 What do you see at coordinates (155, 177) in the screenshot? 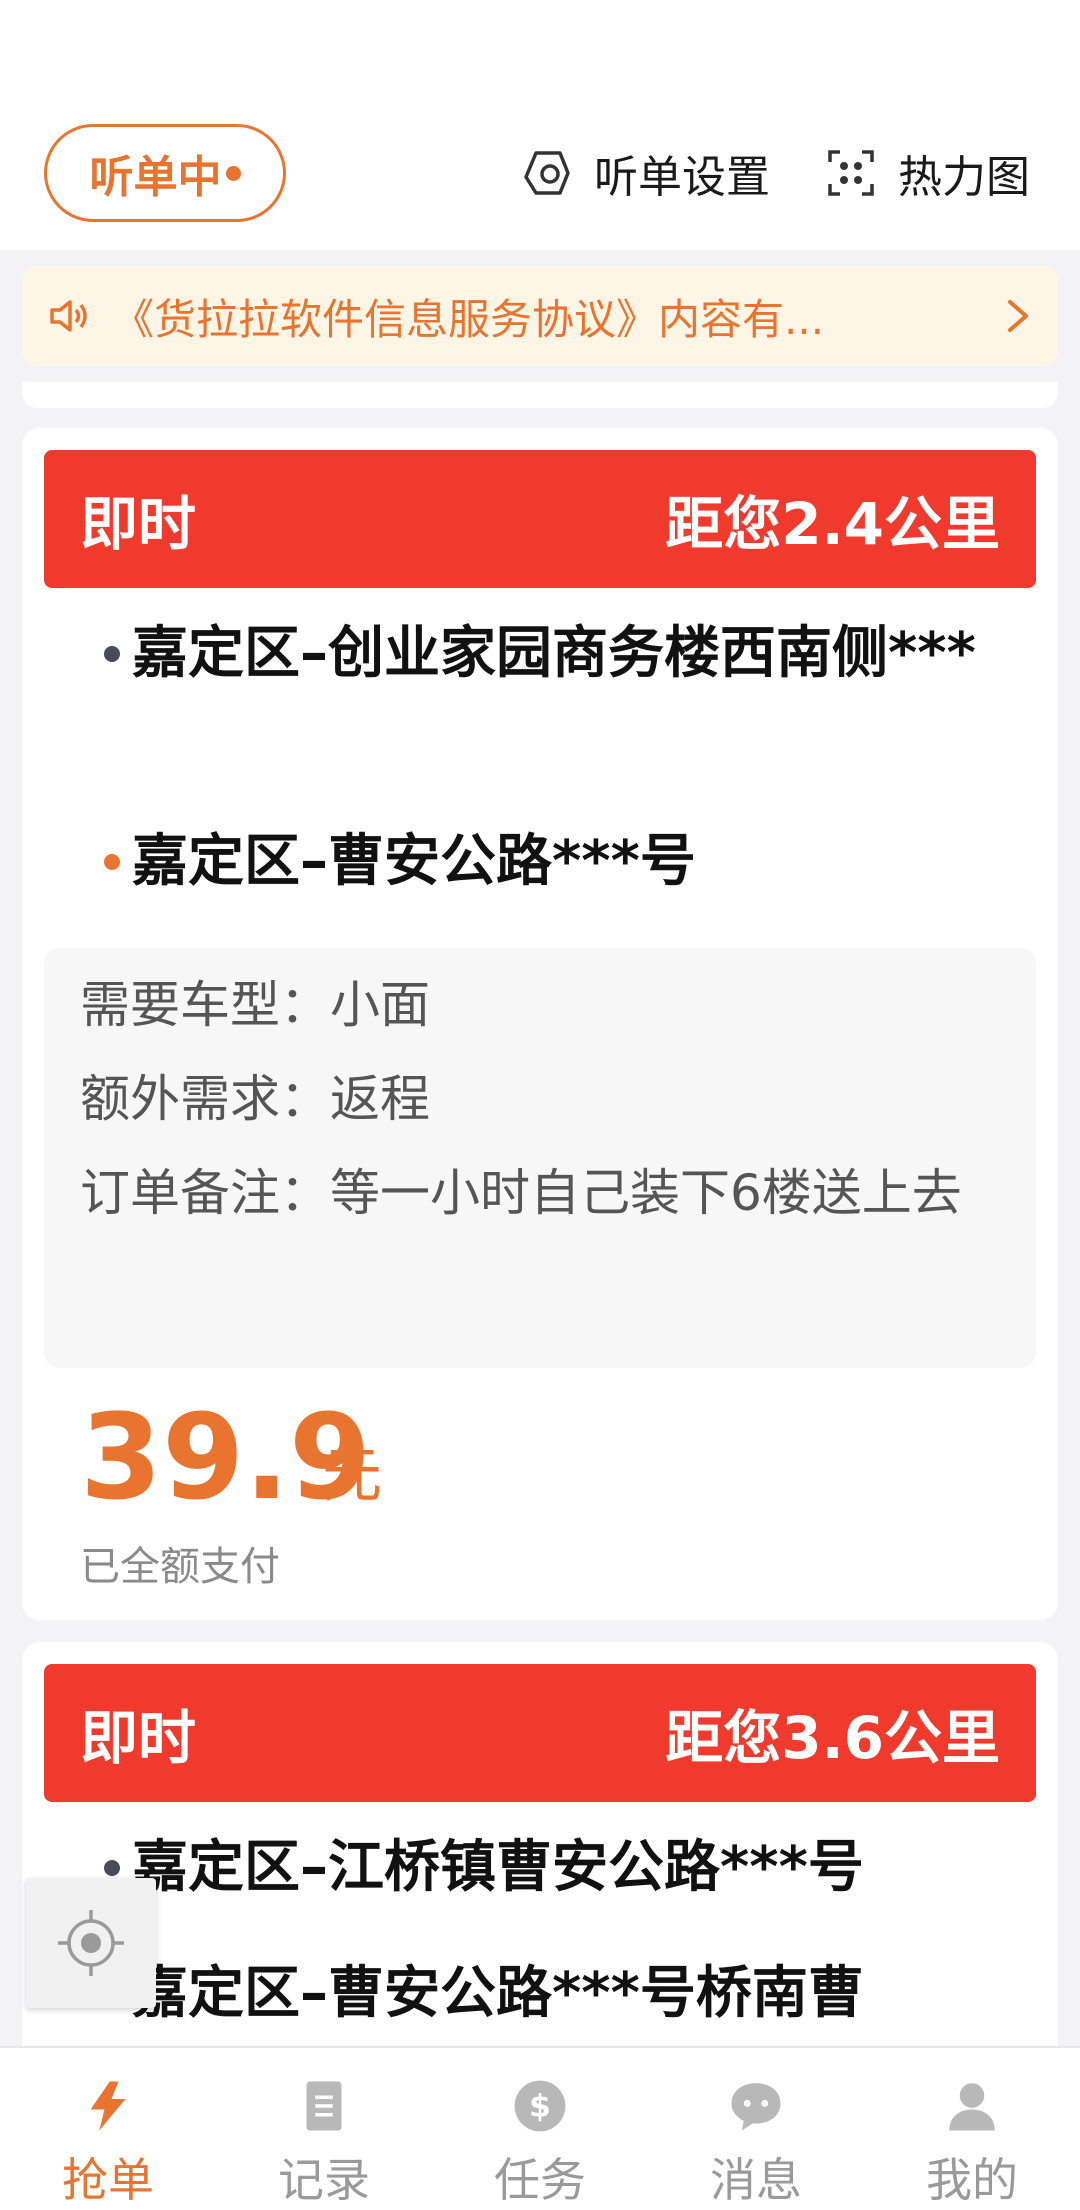
I see `listening-label: 听单中` at bounding box center [155, 177].